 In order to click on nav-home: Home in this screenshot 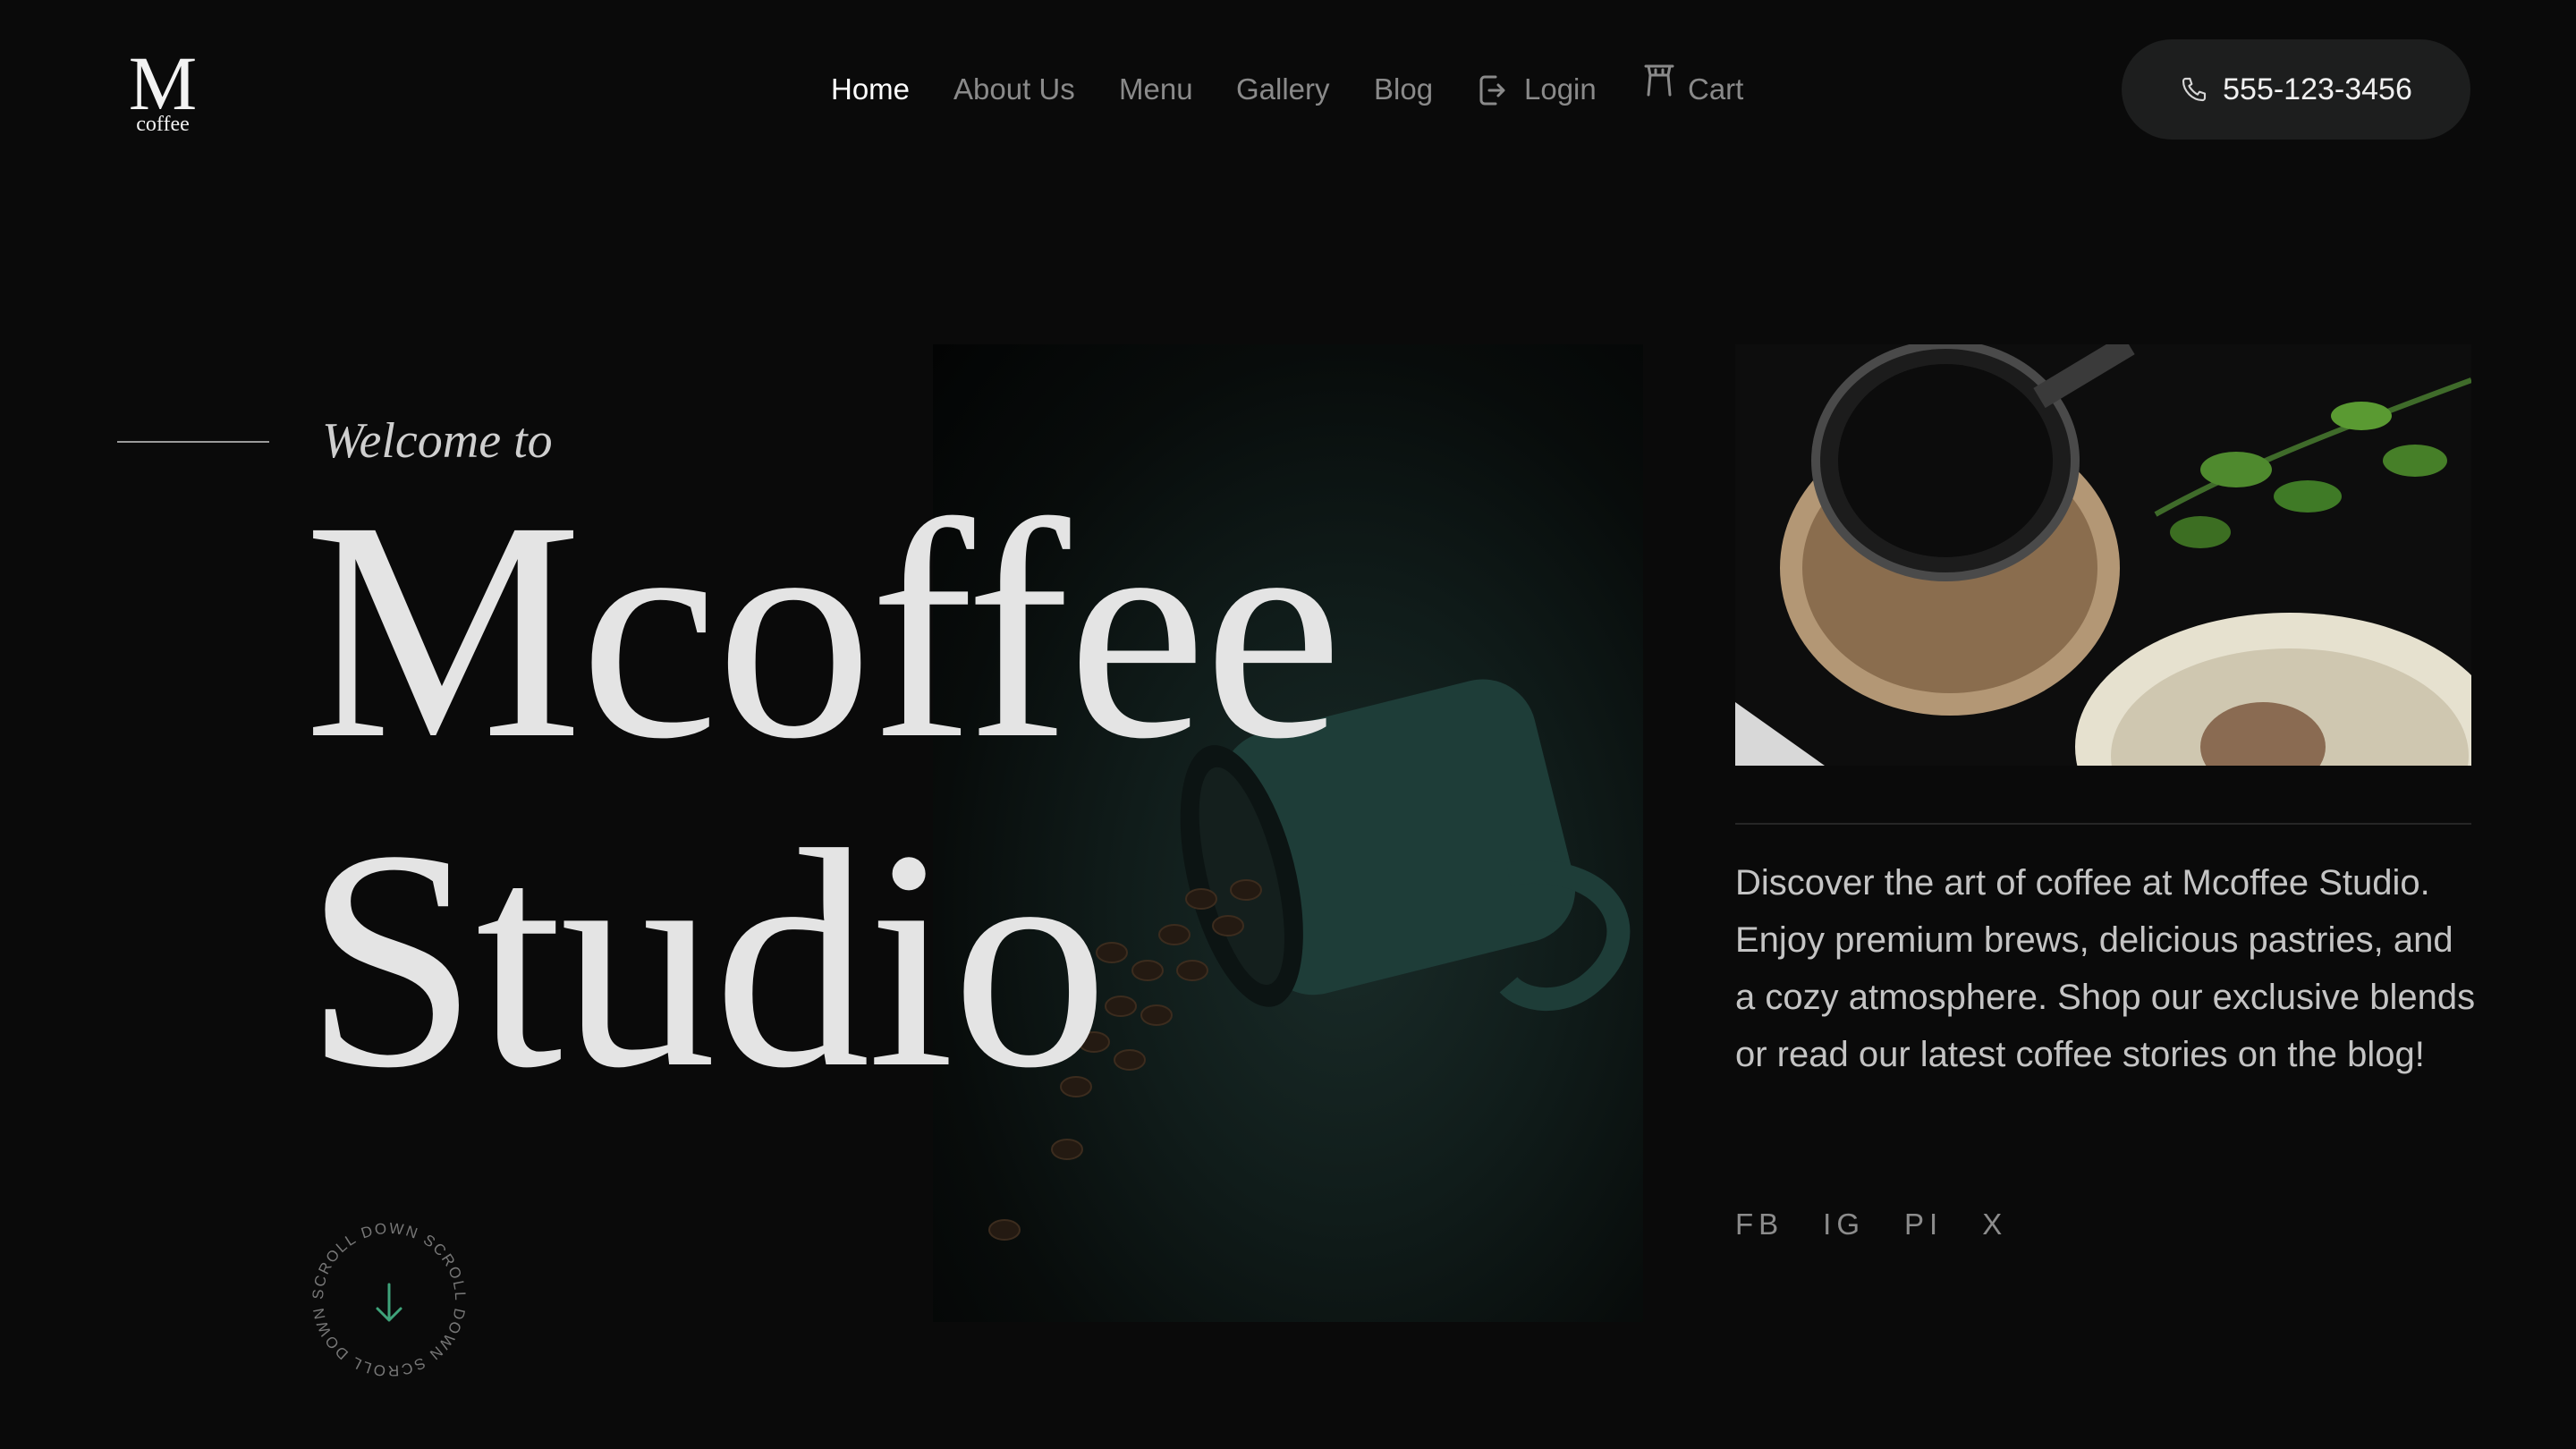, I will do `click(870, 89)`.